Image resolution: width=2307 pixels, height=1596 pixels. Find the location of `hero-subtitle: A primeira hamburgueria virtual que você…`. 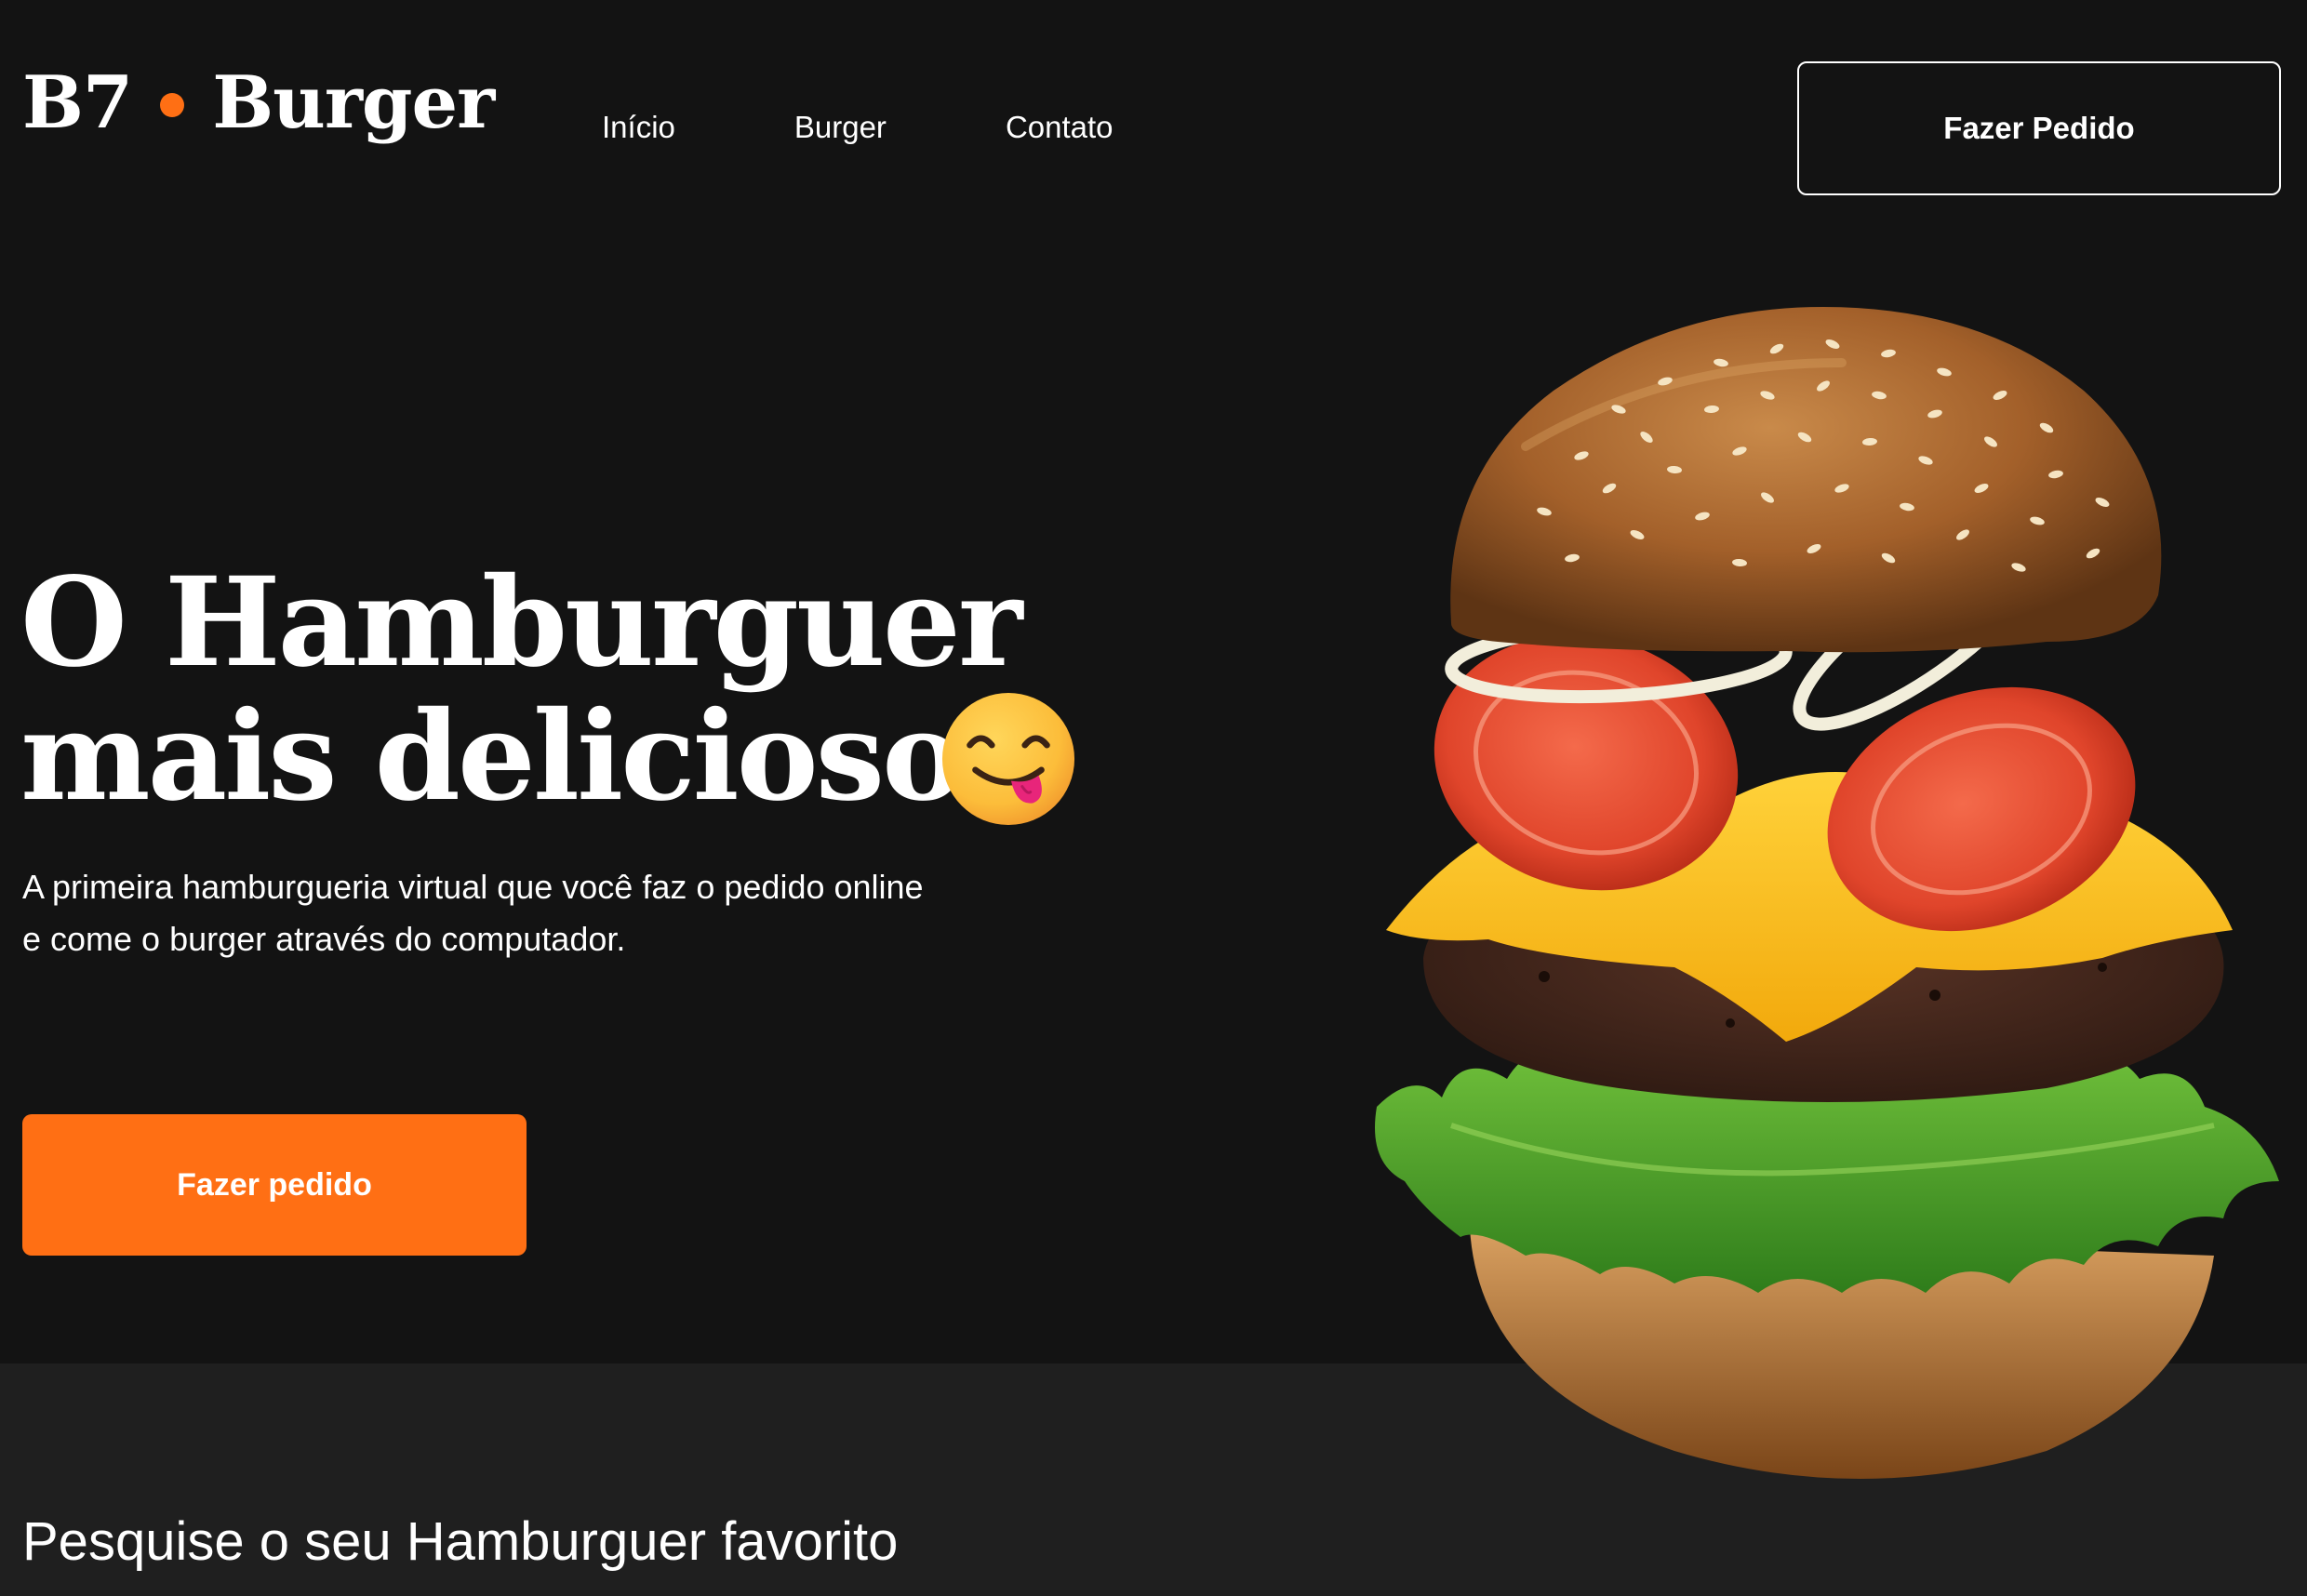

hero-subtitle: A primeira hamburgueria virtual que você… is located at coordinates (473, 913).